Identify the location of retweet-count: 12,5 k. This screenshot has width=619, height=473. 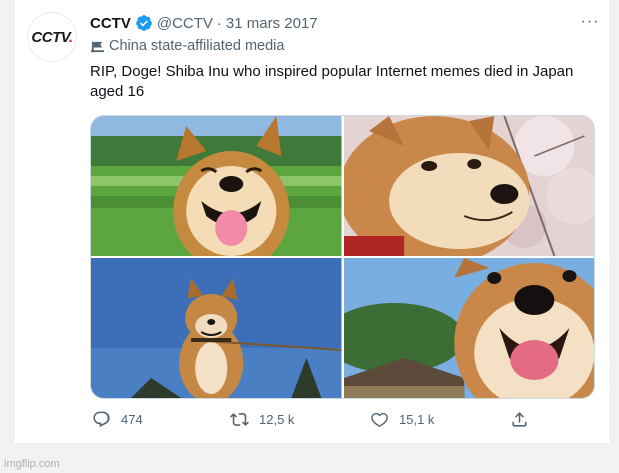
(277, 419).